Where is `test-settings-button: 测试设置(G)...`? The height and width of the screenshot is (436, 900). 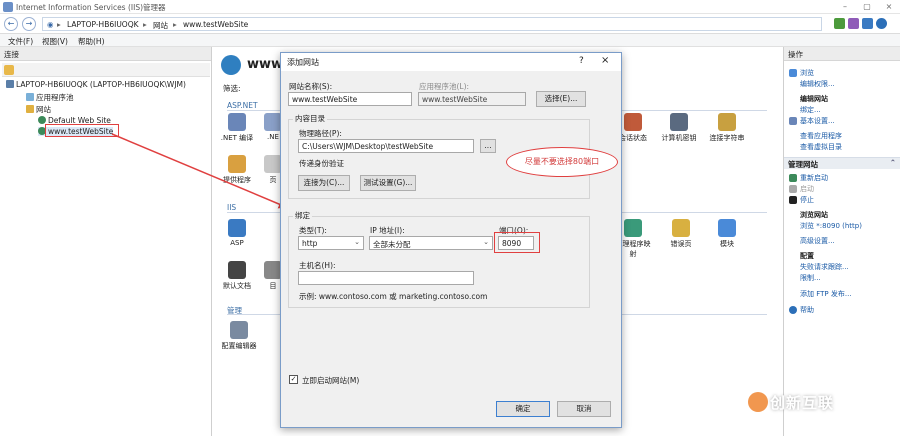 test-settings-button: 测试设置(G)... is located at coordinates (388, 183).